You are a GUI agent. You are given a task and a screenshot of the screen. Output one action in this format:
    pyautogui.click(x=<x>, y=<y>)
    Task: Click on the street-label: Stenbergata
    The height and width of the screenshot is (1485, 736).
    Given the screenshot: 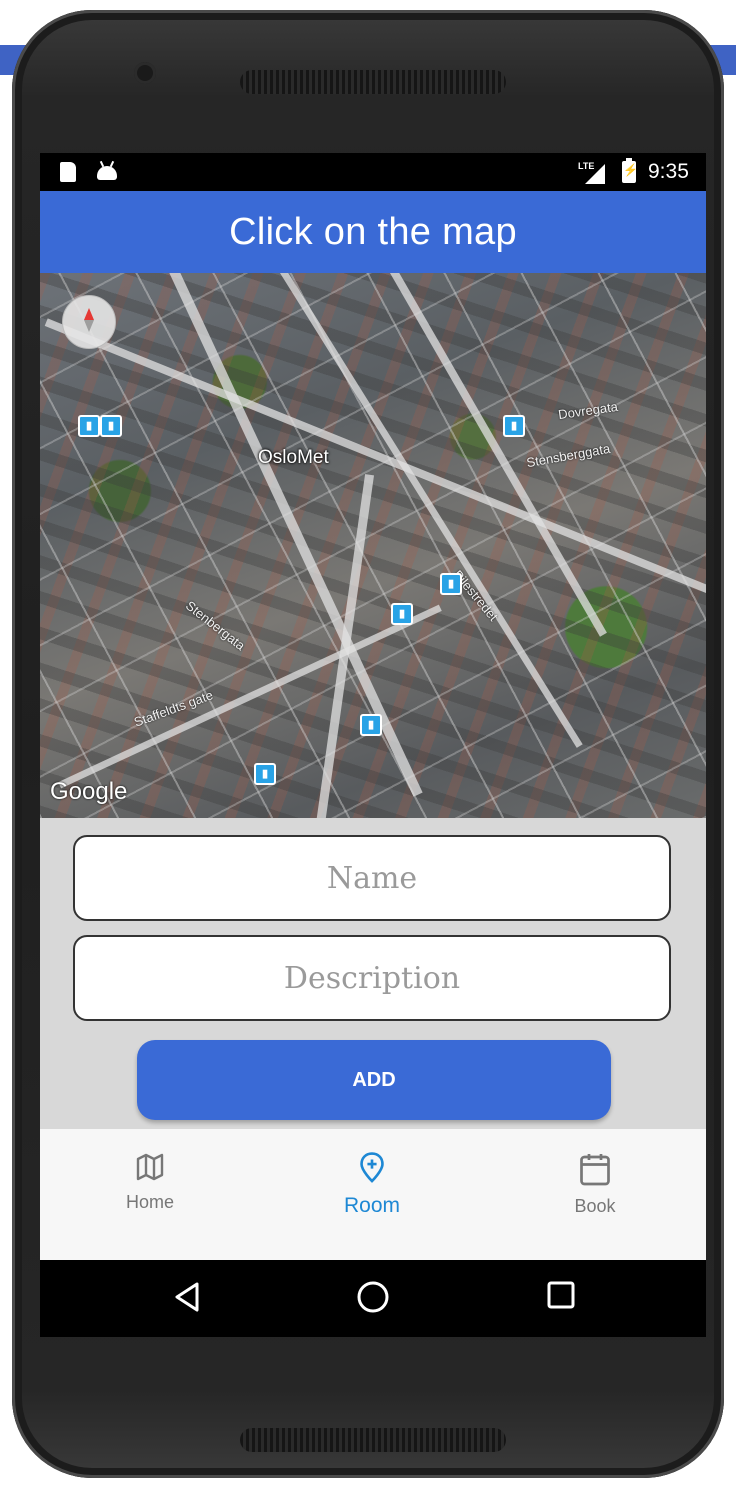 What is the action you would take?
    pyautogui.click(x=215, y=625)
    